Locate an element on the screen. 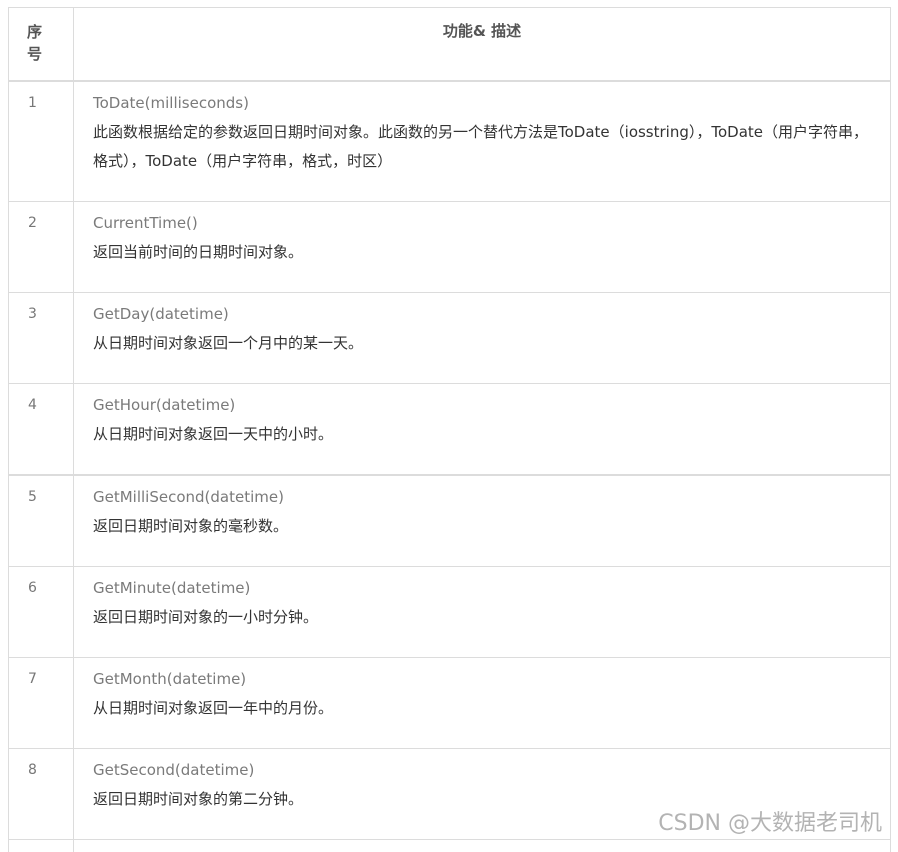 This screenshot has width=898, height=852. table-row: 4 GetHour(datetime) 从日期时间对象返回一天中的小时。 is located at coordinates (449, 430).